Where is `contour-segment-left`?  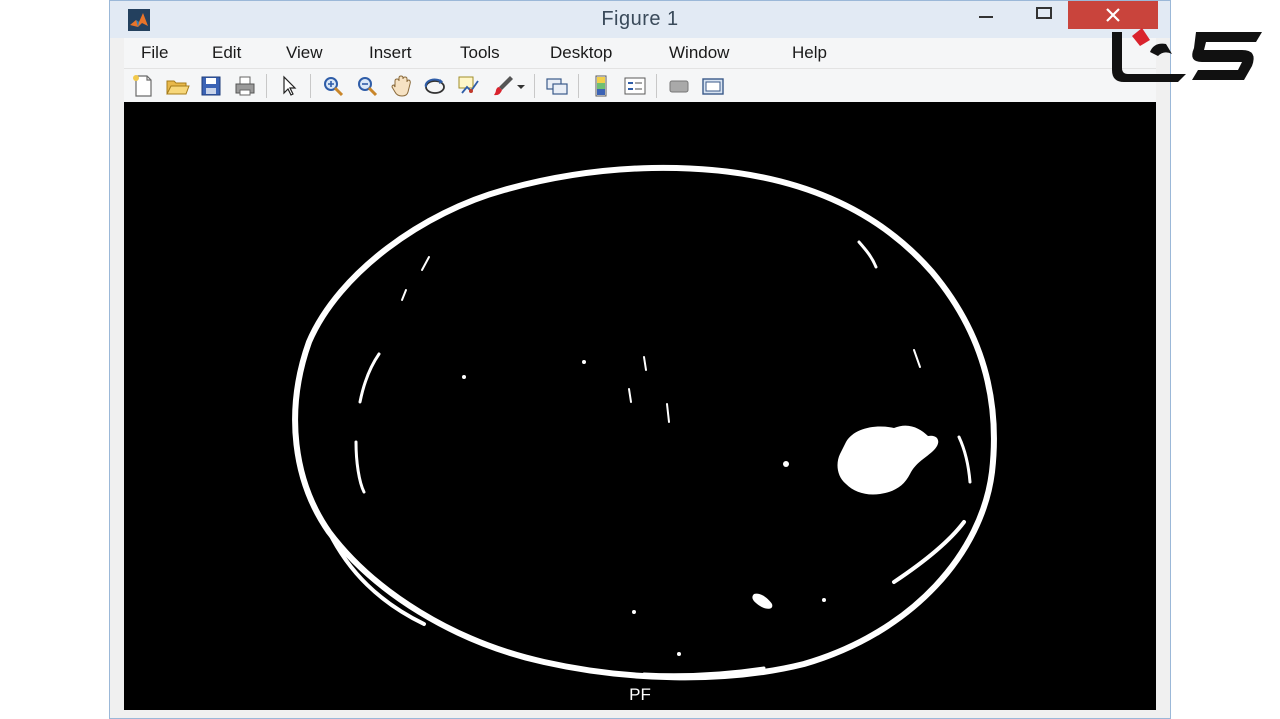
contour-segment-left is located at coordinates (360, 467).